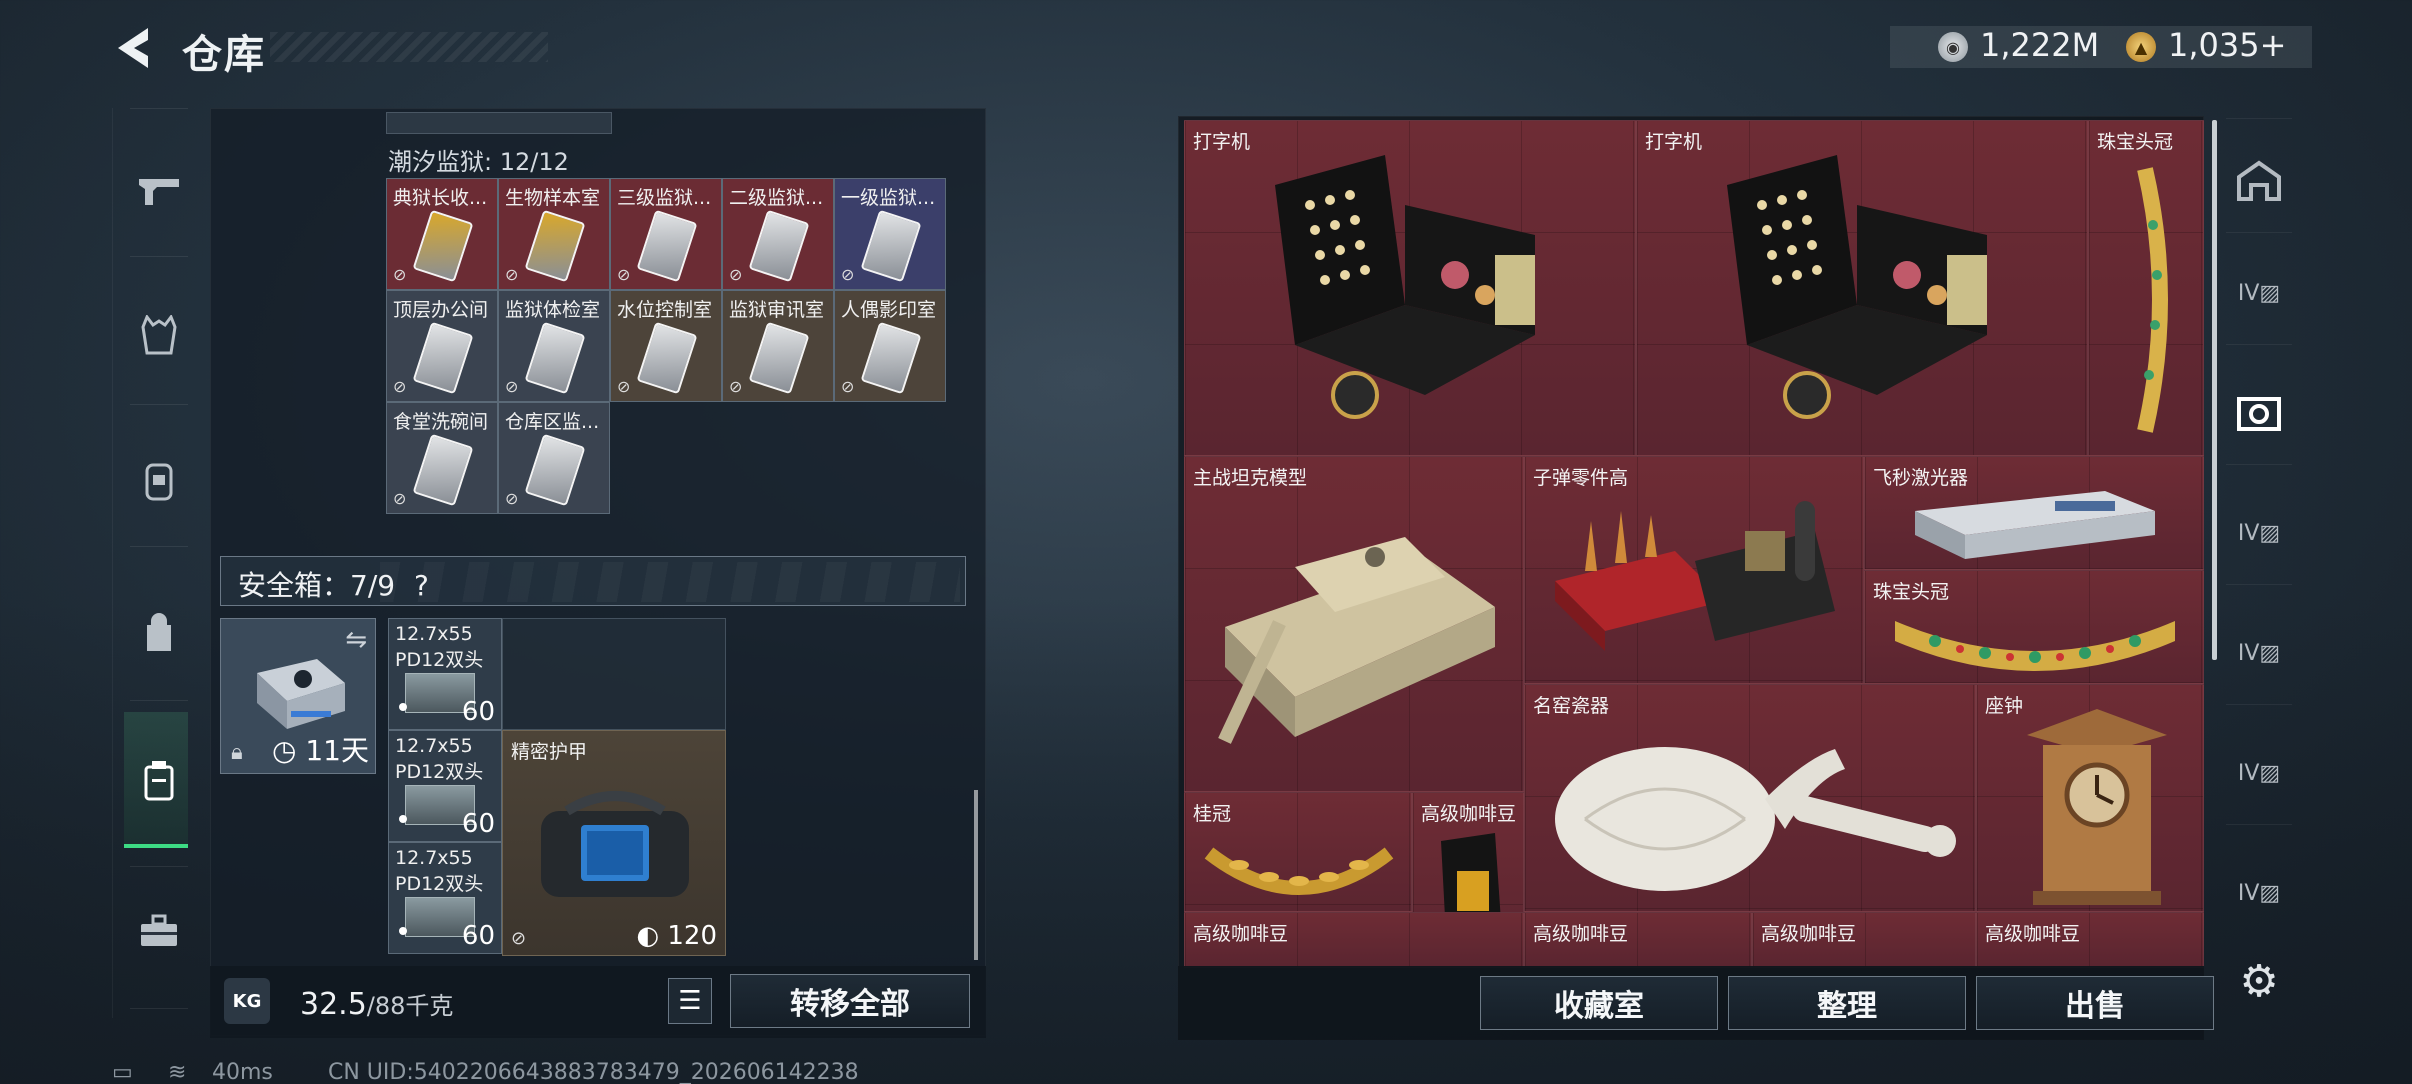  I want to click on backpack-icon, so click(159, 633).